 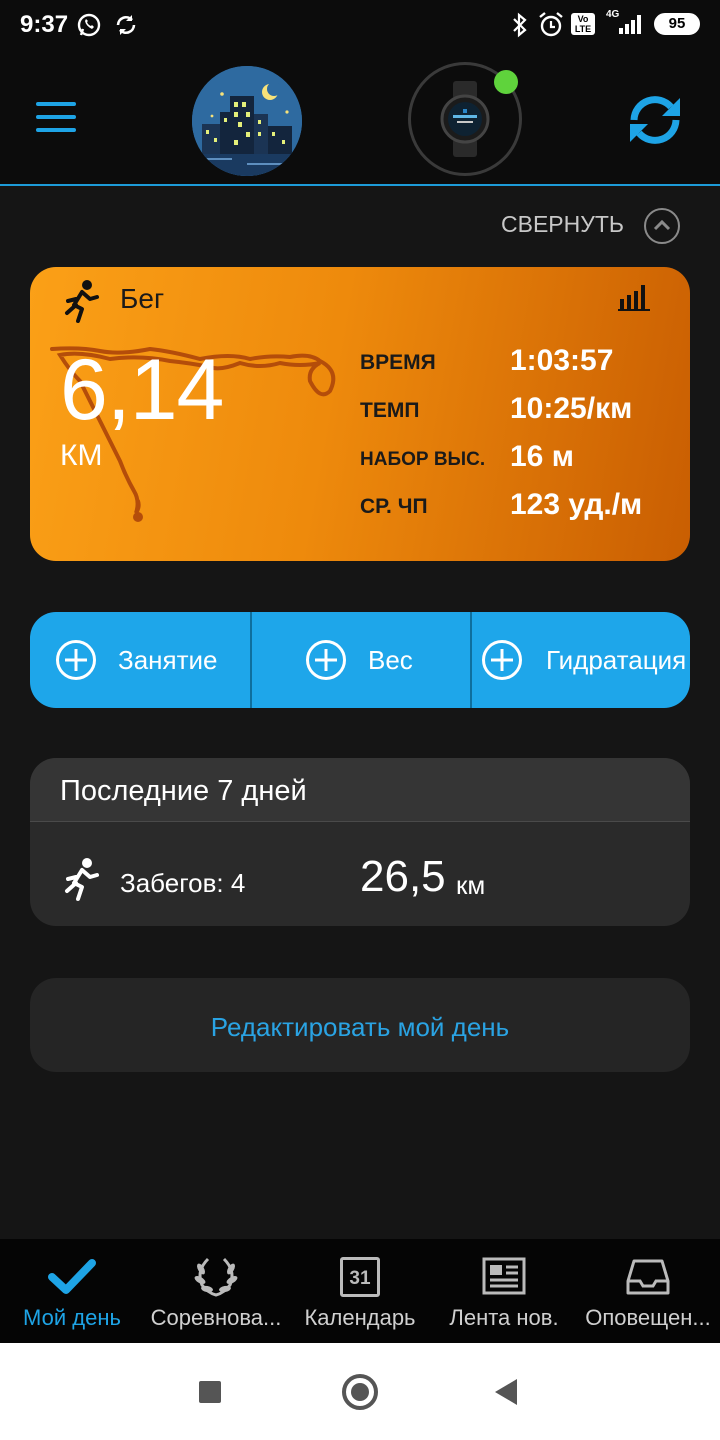 I want to click on stat-value-time: 1:03:57, so click(x=562, y=360).